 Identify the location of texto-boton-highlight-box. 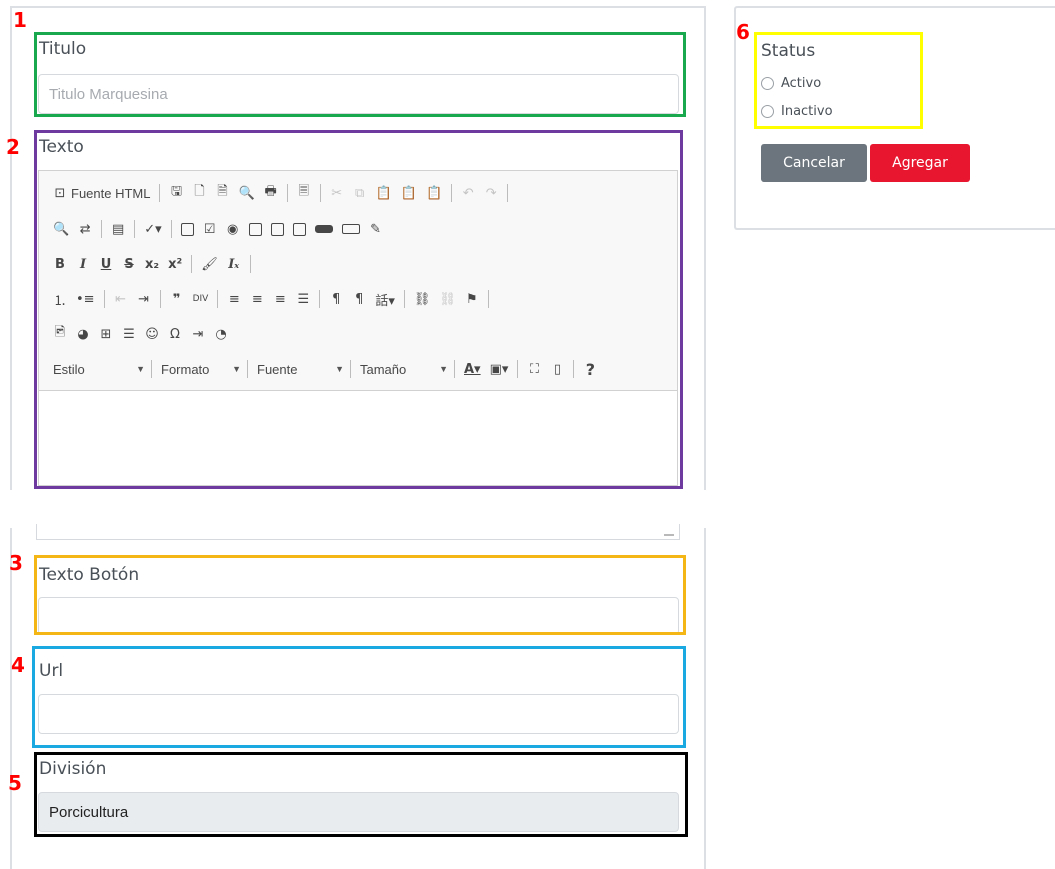
(360, 595).